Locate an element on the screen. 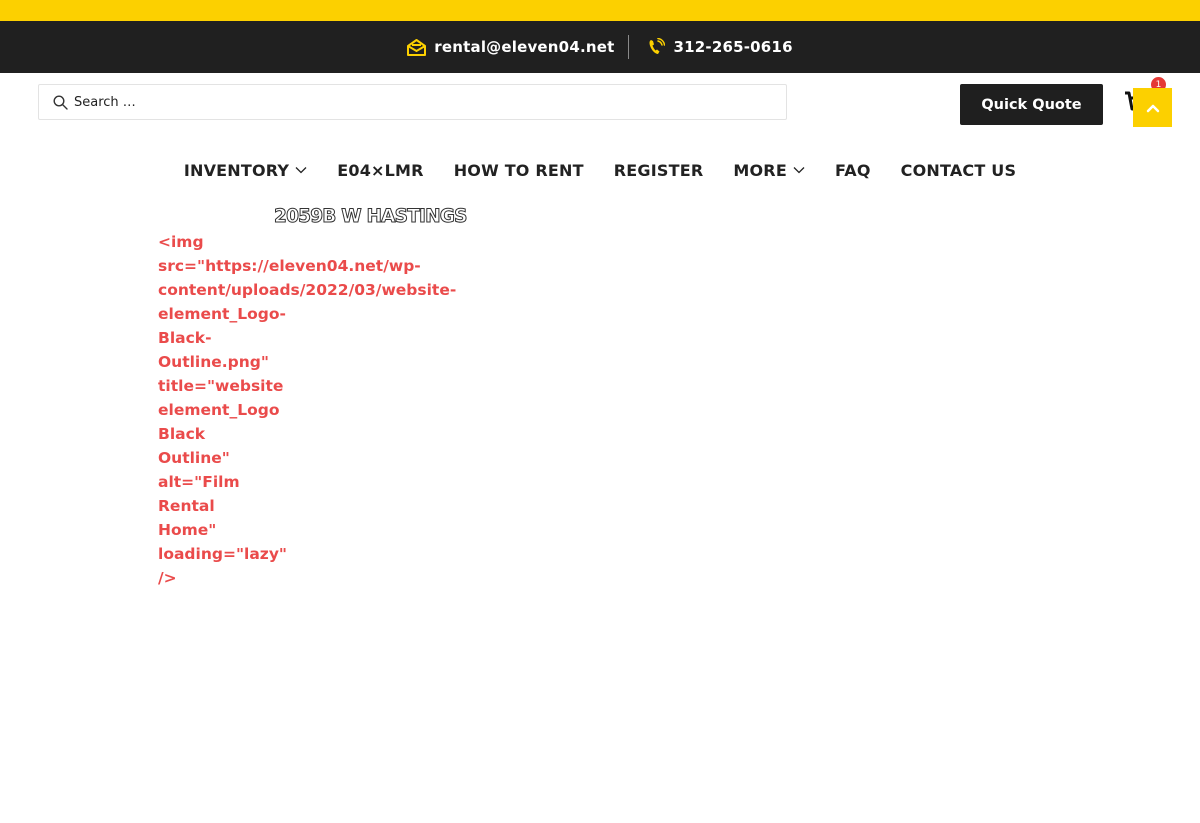 This screenshot has width=1200, height=823. phone-contact: 312-265-0616 is located at coordinates (720, 47).